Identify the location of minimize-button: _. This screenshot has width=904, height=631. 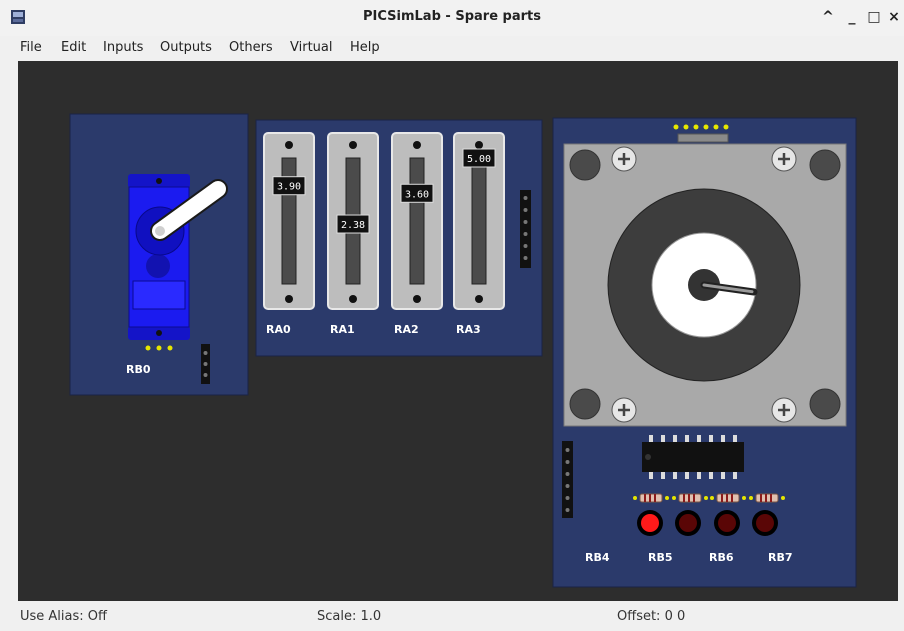
(852, 17).